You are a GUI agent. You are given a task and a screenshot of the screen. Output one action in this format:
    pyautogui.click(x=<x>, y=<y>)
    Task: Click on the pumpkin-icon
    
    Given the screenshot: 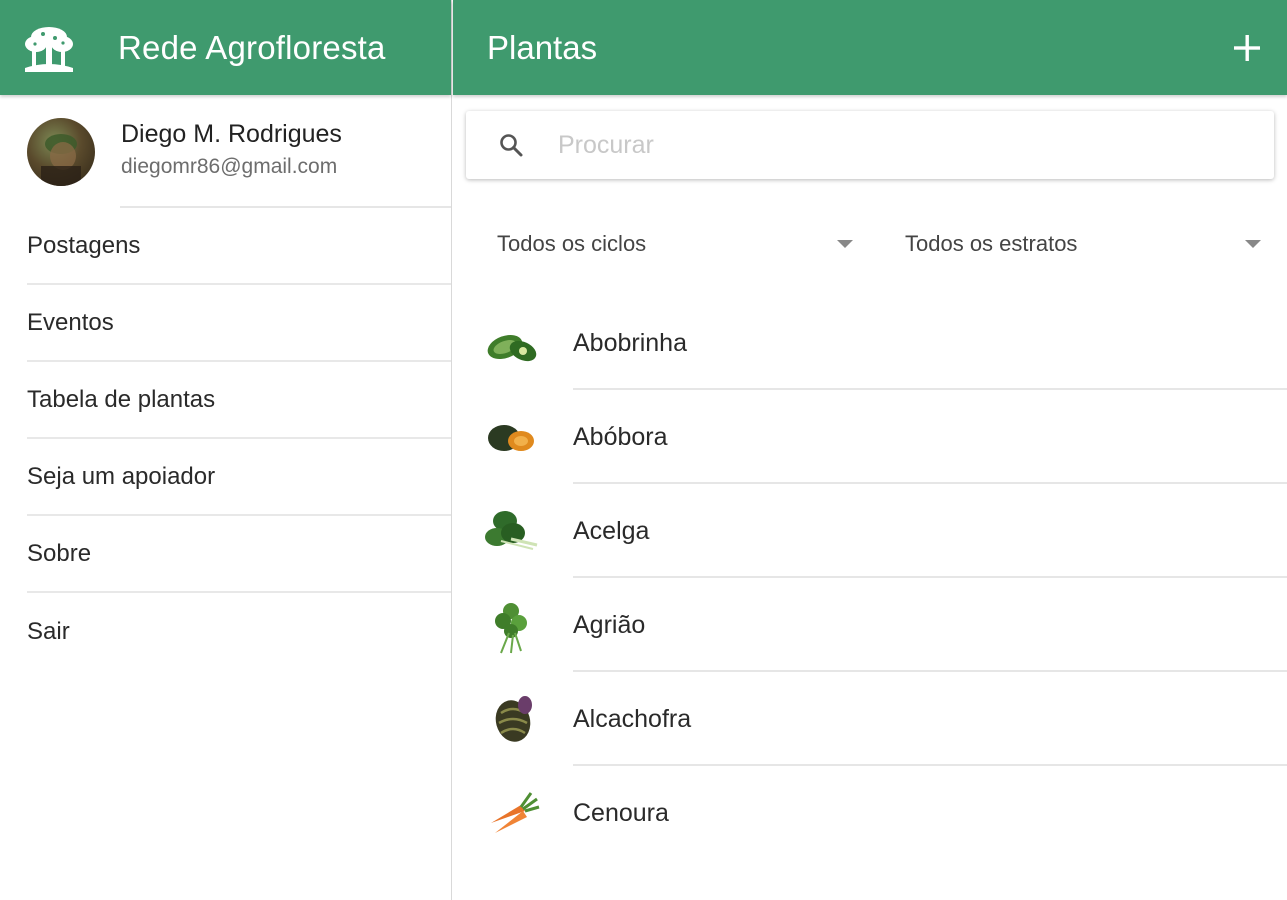 What is the action you would take?
    pyautogui.click(x=513, y=437)
    